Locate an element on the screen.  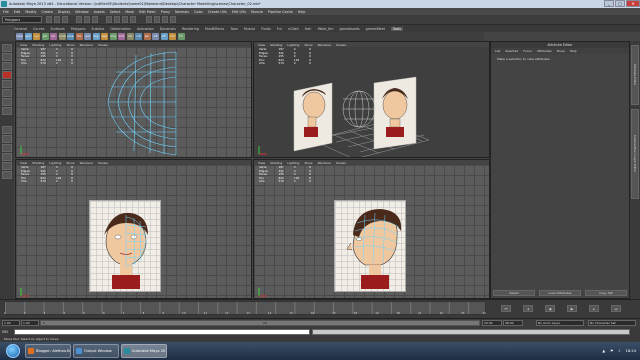
menu-modify: Modify is located at coordinates (30, 12).